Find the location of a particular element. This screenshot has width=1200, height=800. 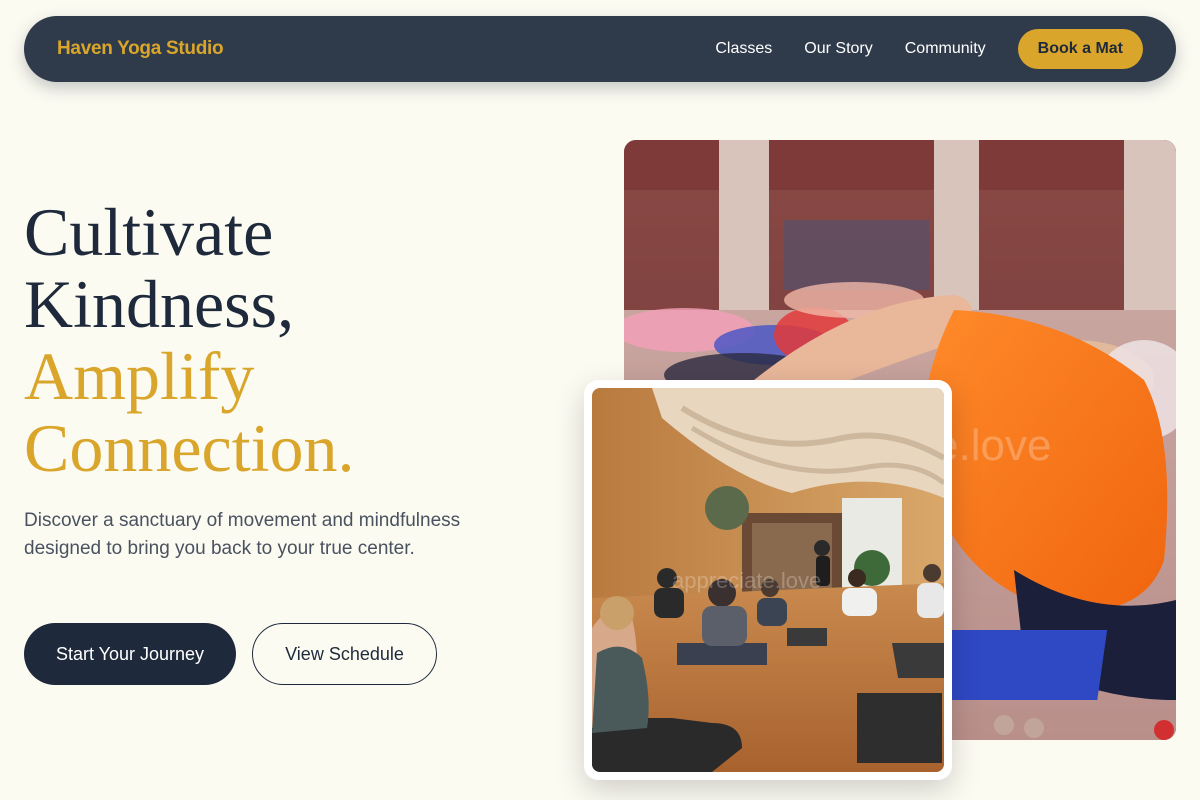

hero-title-line-3: Amplify is located at coordinates (139, 376).